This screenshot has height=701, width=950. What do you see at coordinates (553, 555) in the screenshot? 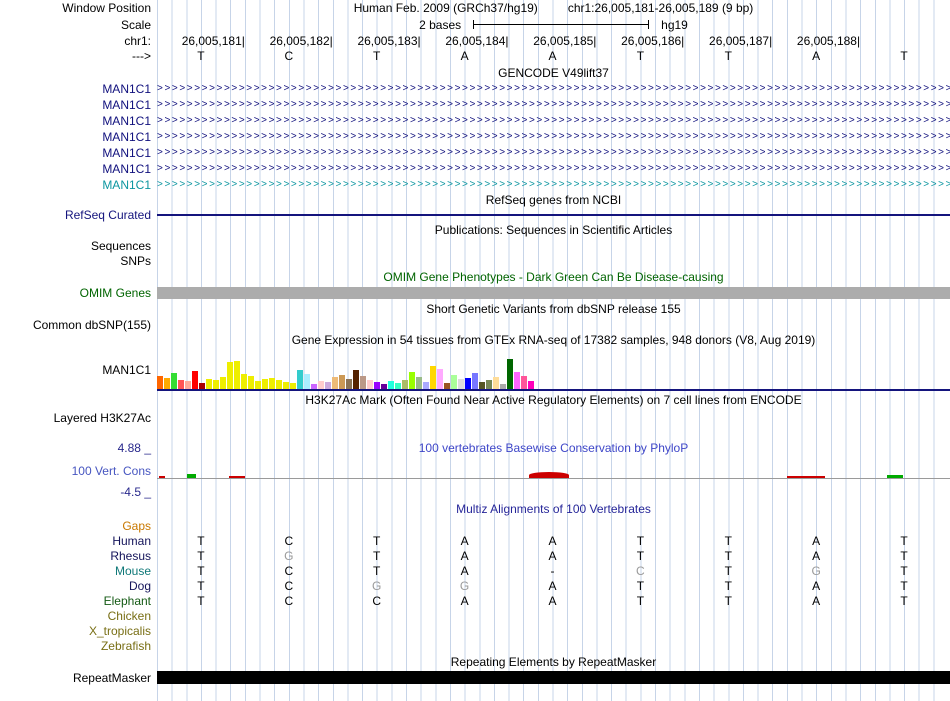
I see `species-bases: TGTAATTAT` at bounding box center [553, 555].